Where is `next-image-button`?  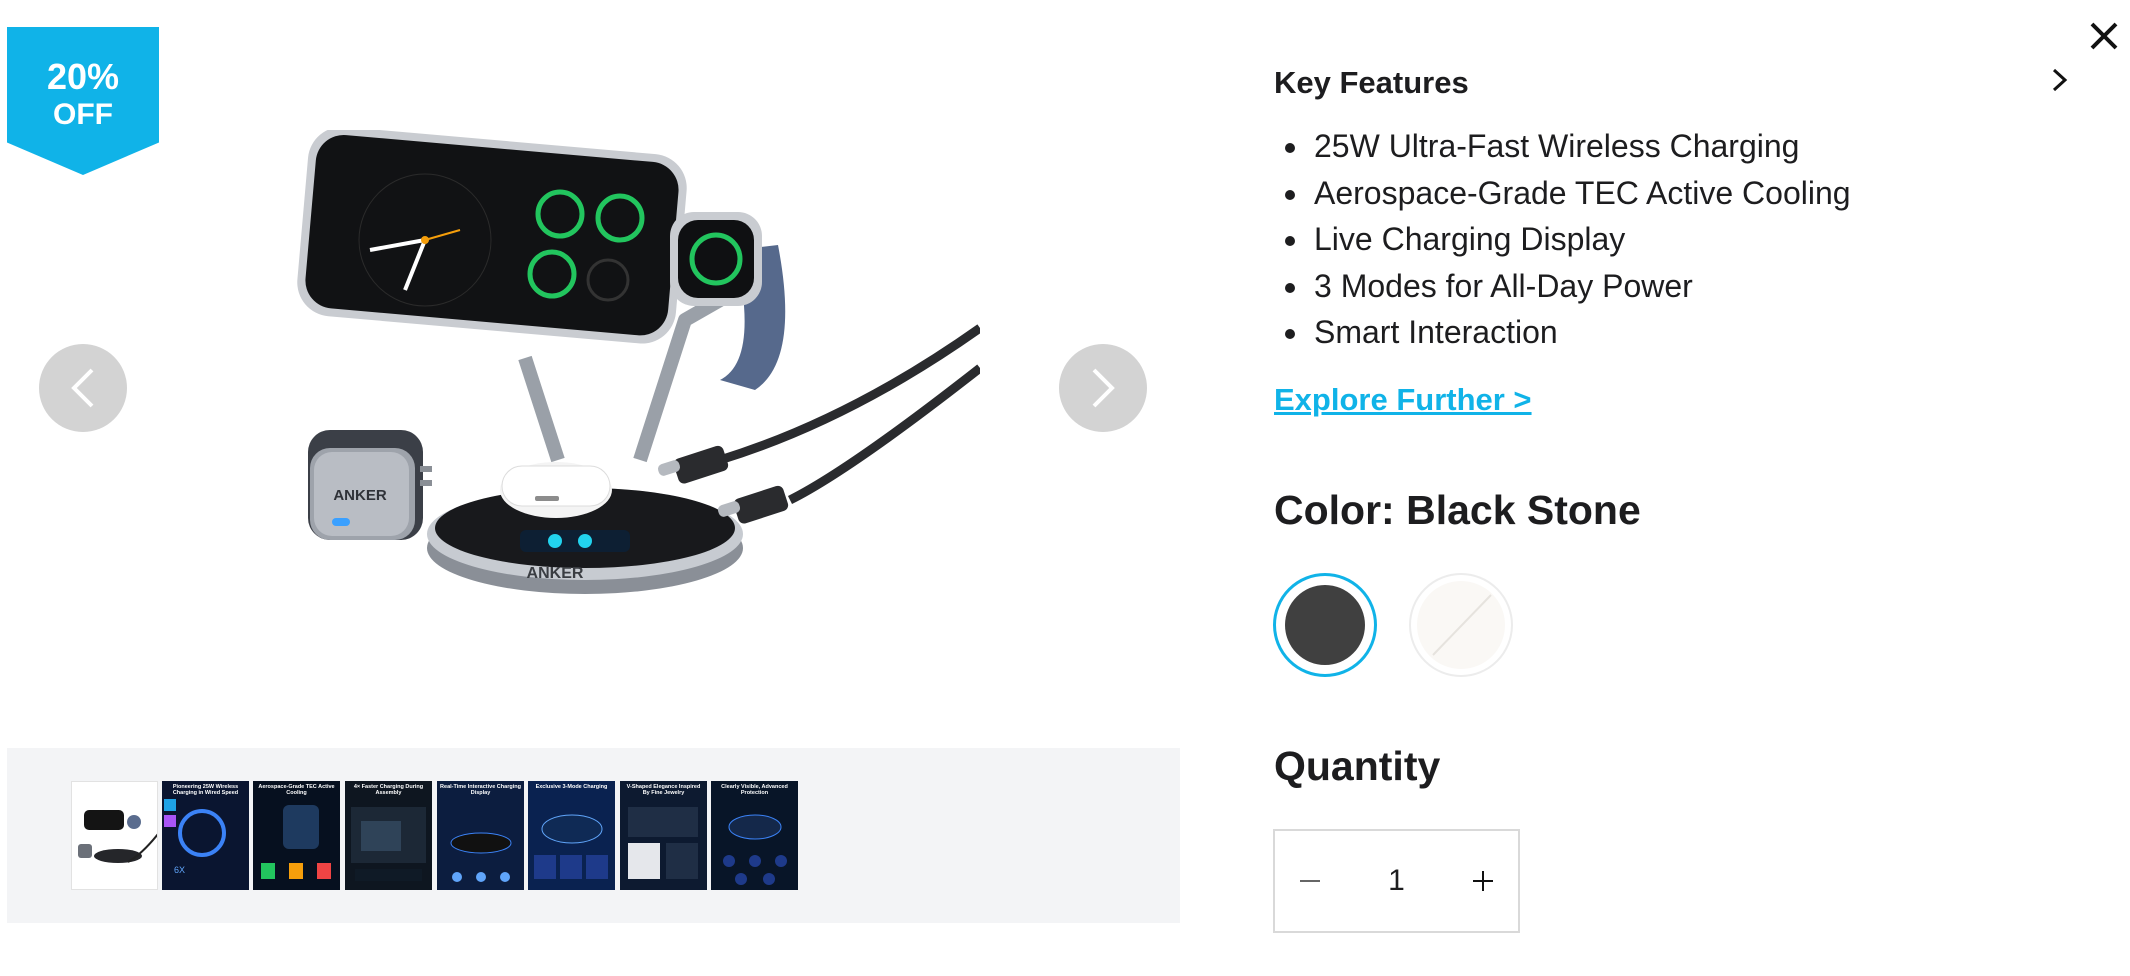
next-image-button is located at coordinates (1103, 388).